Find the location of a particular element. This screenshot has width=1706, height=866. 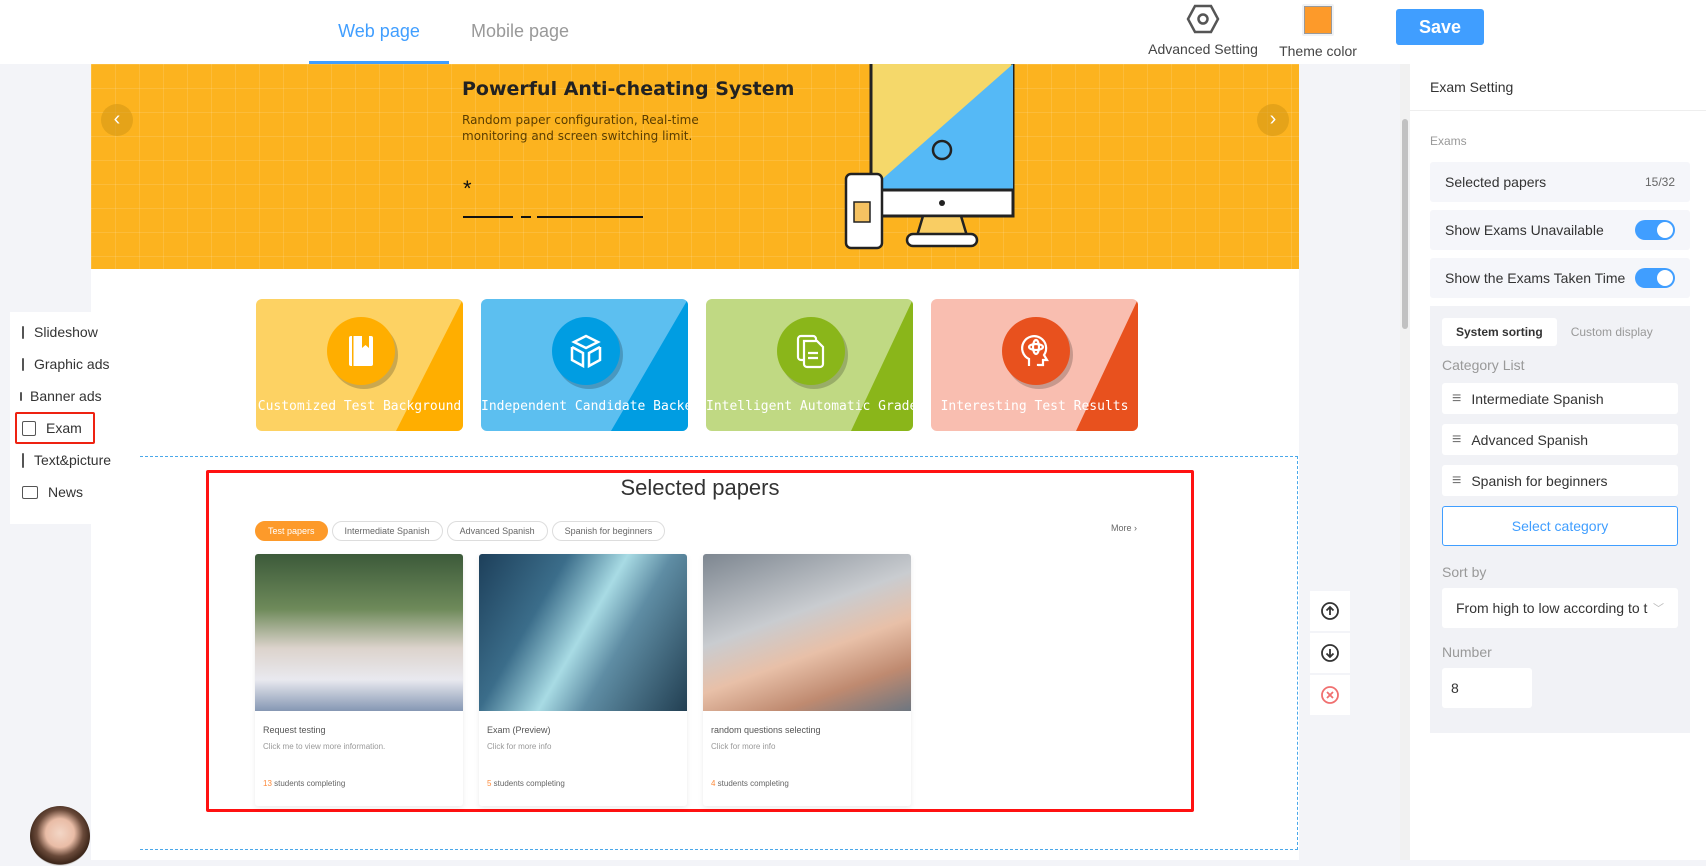

banner-title: Powerful Anti-cheating System is located at coordinates (628, 89).